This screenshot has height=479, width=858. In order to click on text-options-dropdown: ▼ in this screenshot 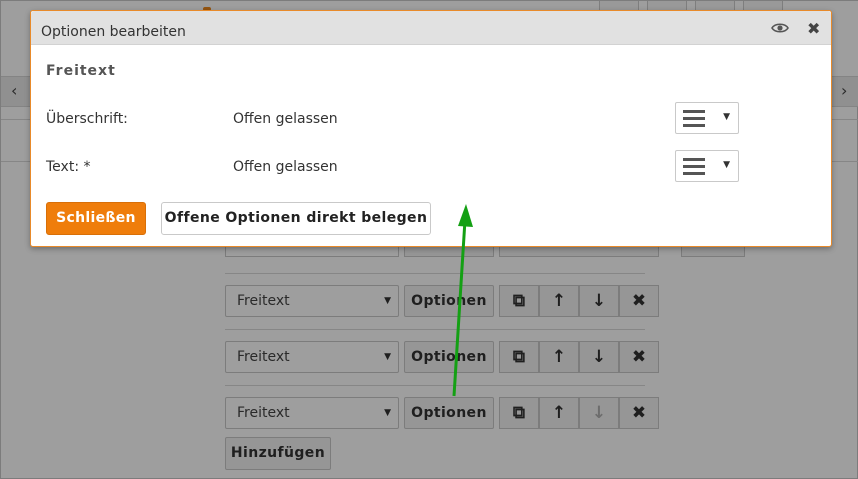, I will do `click(707, 166)`.